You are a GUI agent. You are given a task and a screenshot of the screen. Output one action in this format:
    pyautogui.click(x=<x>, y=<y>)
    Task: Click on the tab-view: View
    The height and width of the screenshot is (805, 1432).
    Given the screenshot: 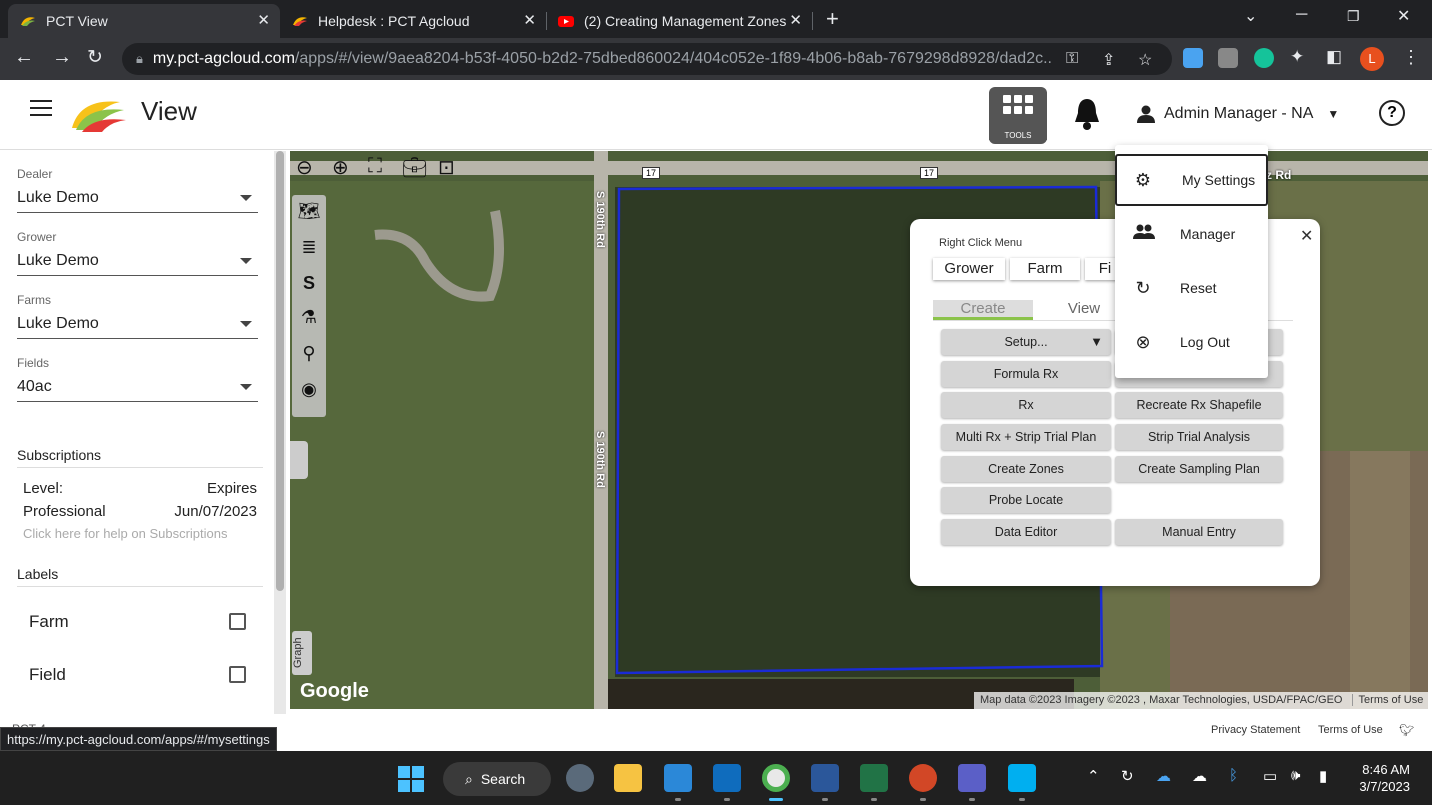 What is the action you would take?
    pyautogui.click(x=1084, y=310)
    